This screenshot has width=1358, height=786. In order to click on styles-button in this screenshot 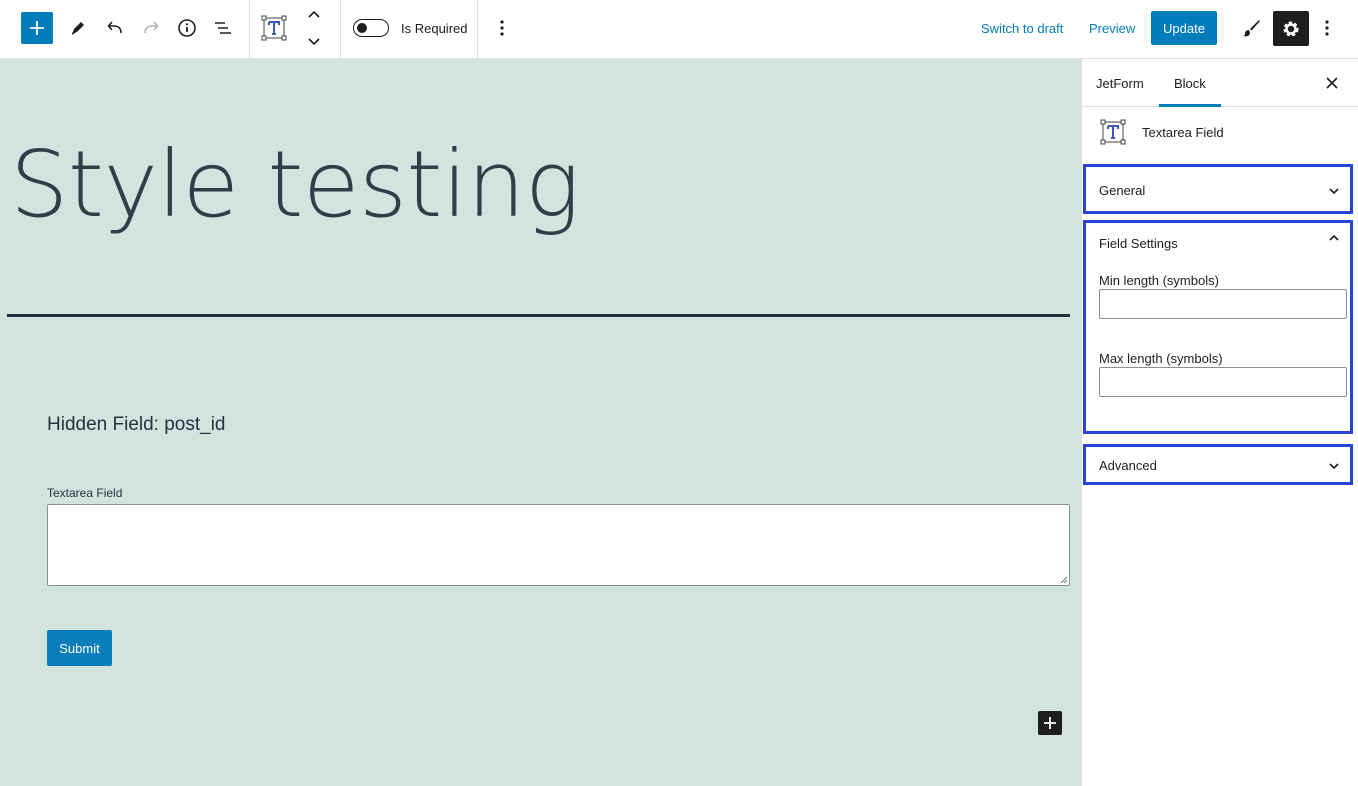, I will do `click(1251, 28)`.